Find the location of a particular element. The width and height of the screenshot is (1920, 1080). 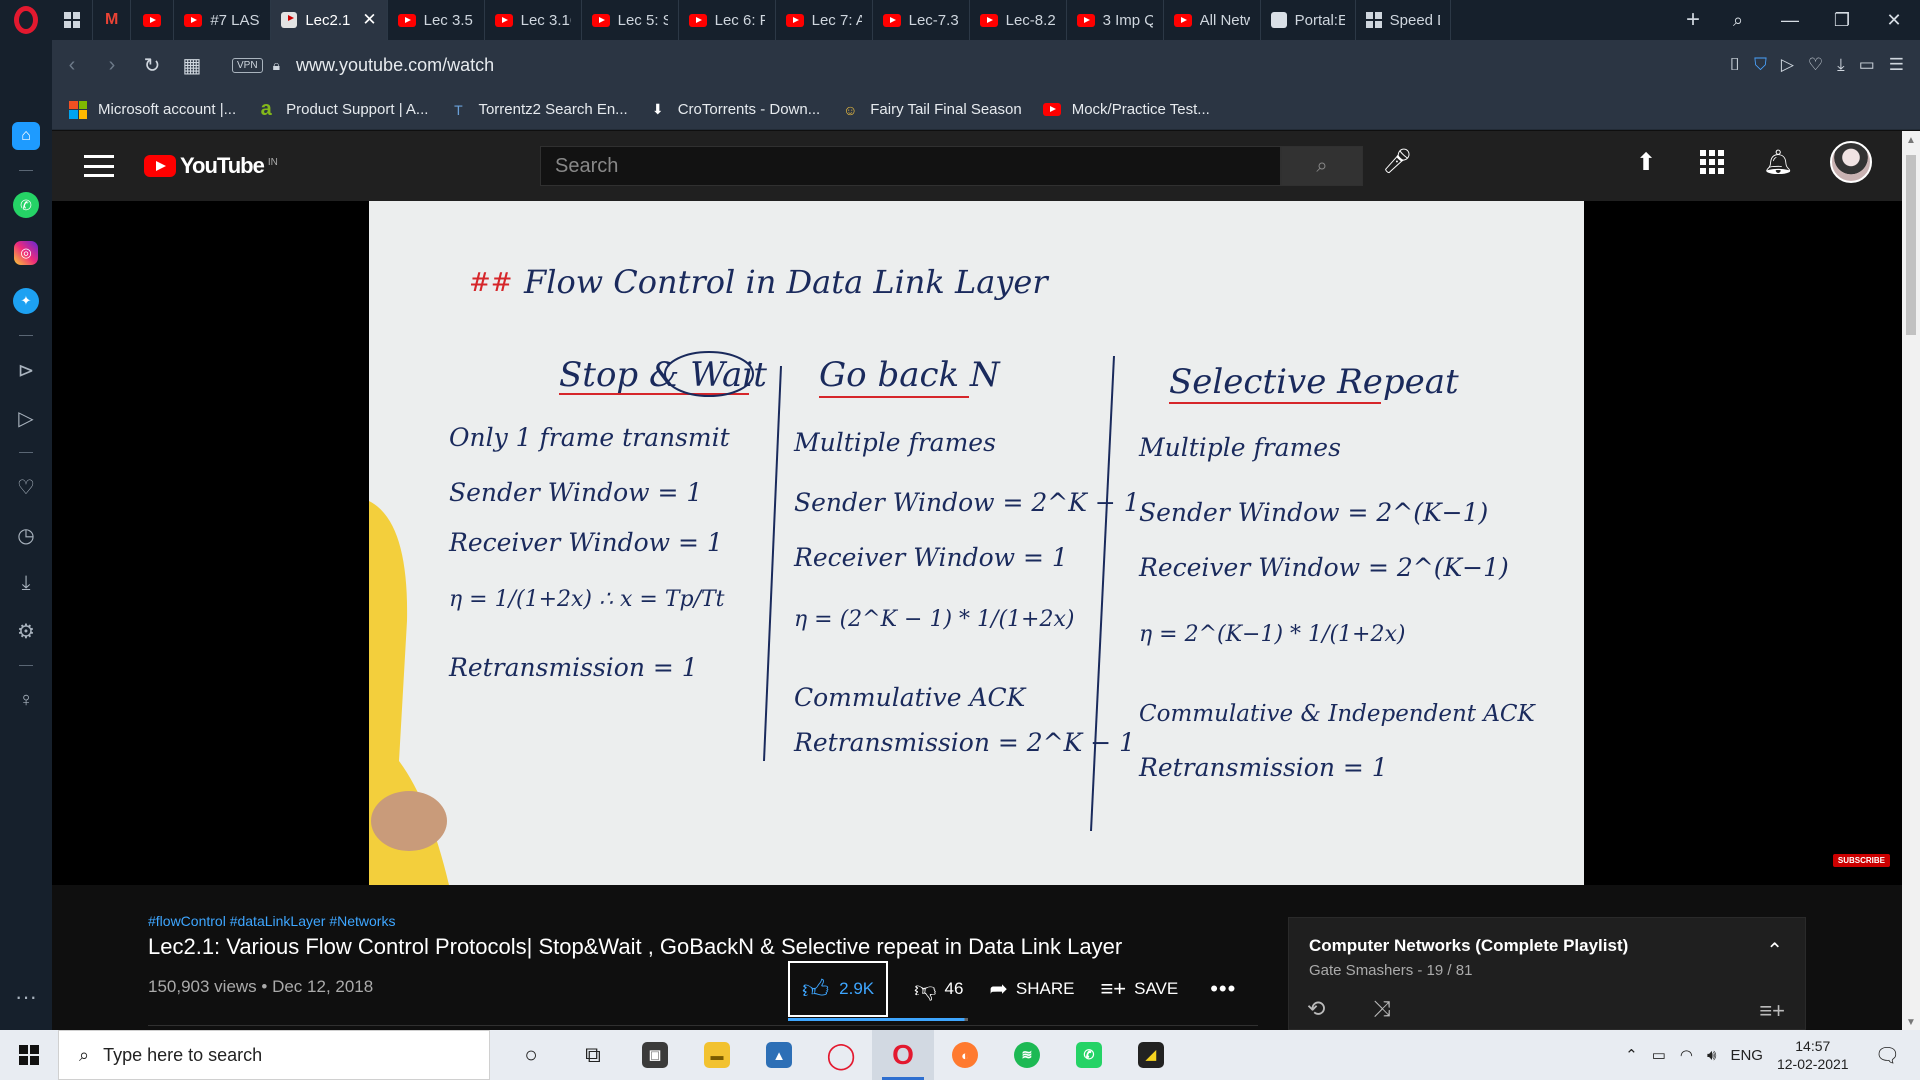

whatsapp-button: ✆ is located at coordinates (26, 205).